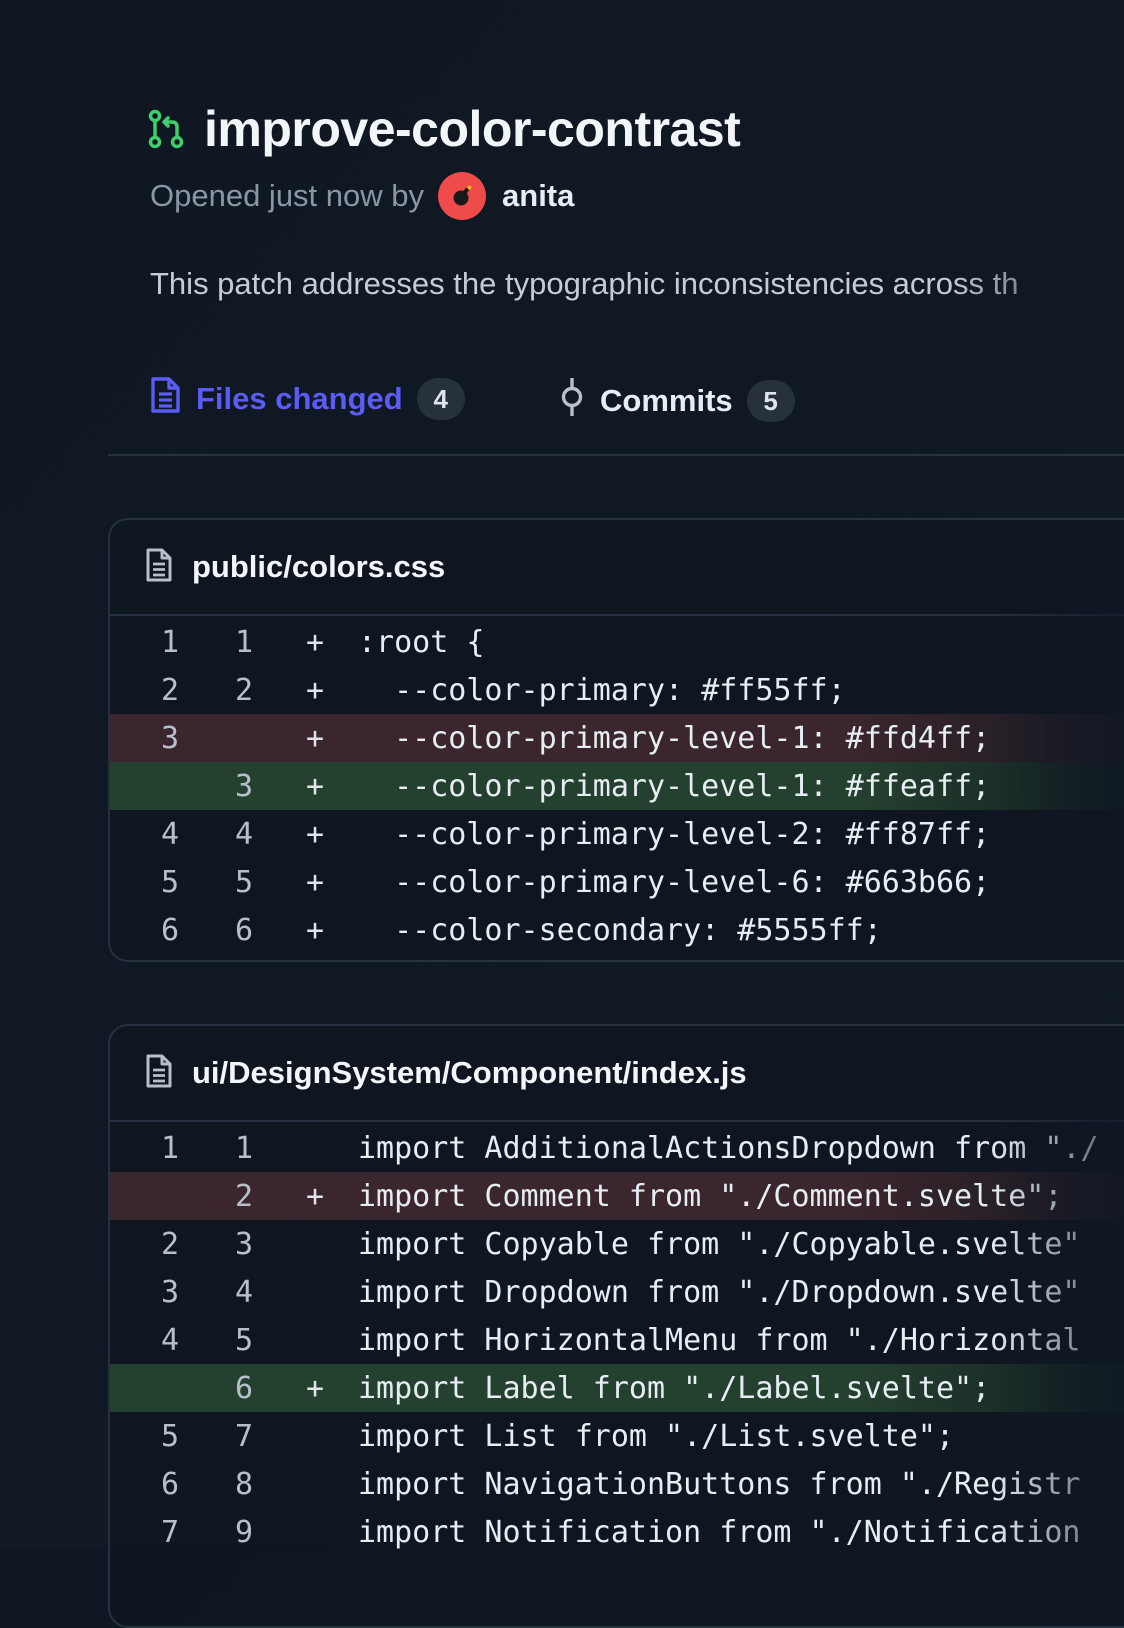 The height and width of the screenshot is (1628, 1124). Describe the element at coordinates (440, 399) in the screenshot. I see `files-count-badge: 4` at that location.